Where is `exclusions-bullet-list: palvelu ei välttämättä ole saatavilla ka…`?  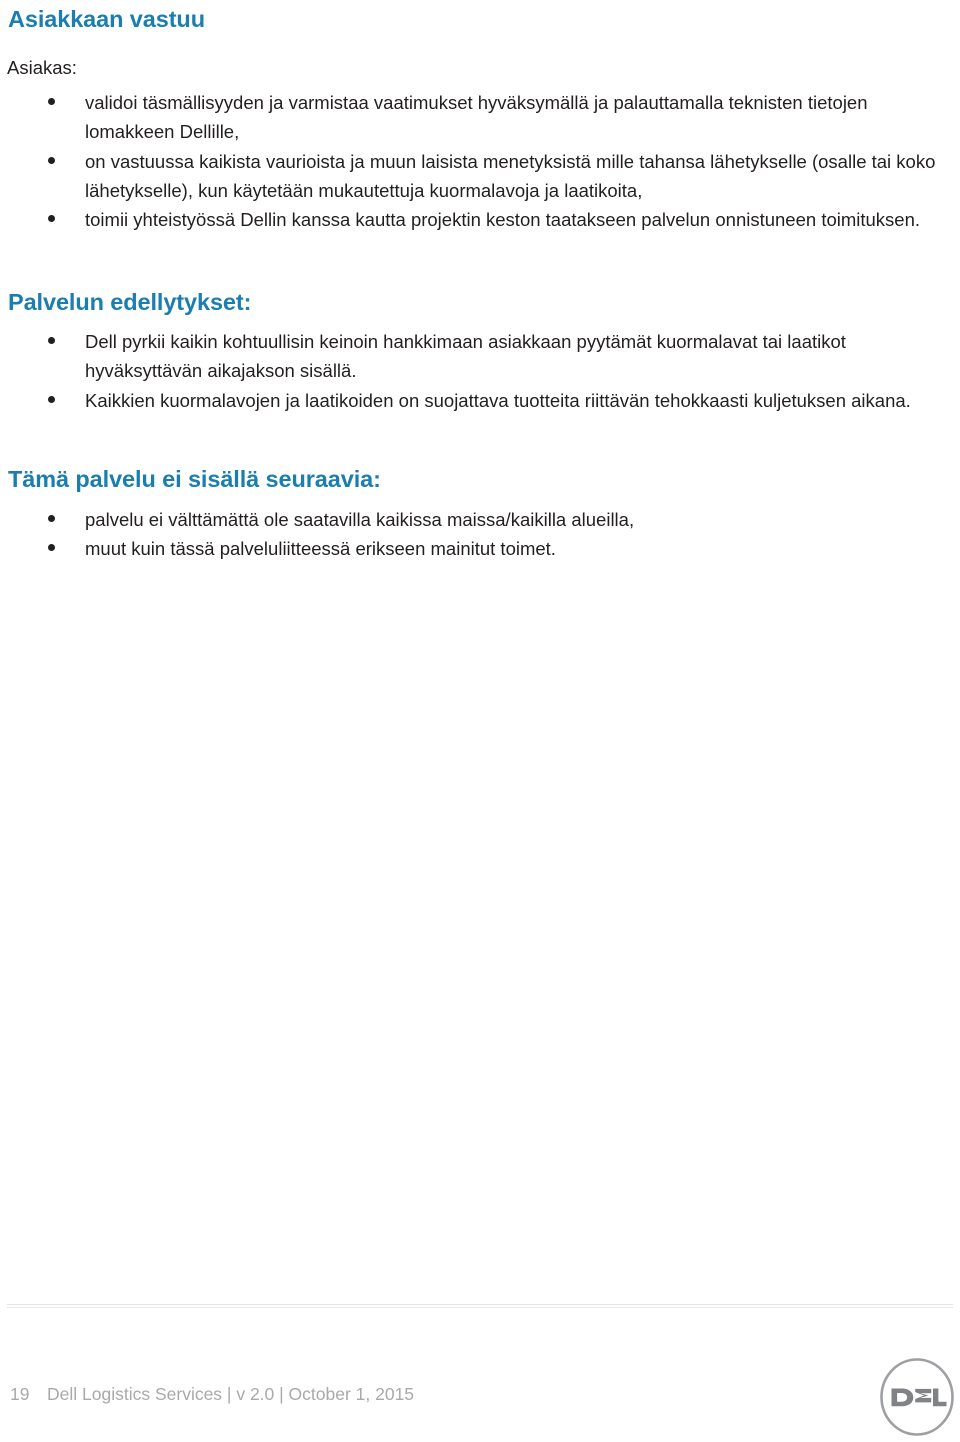
exclusions-bullet-list: palvelu ei välttämättä ole saatavilla ka… is located at coordinates (476, 534).